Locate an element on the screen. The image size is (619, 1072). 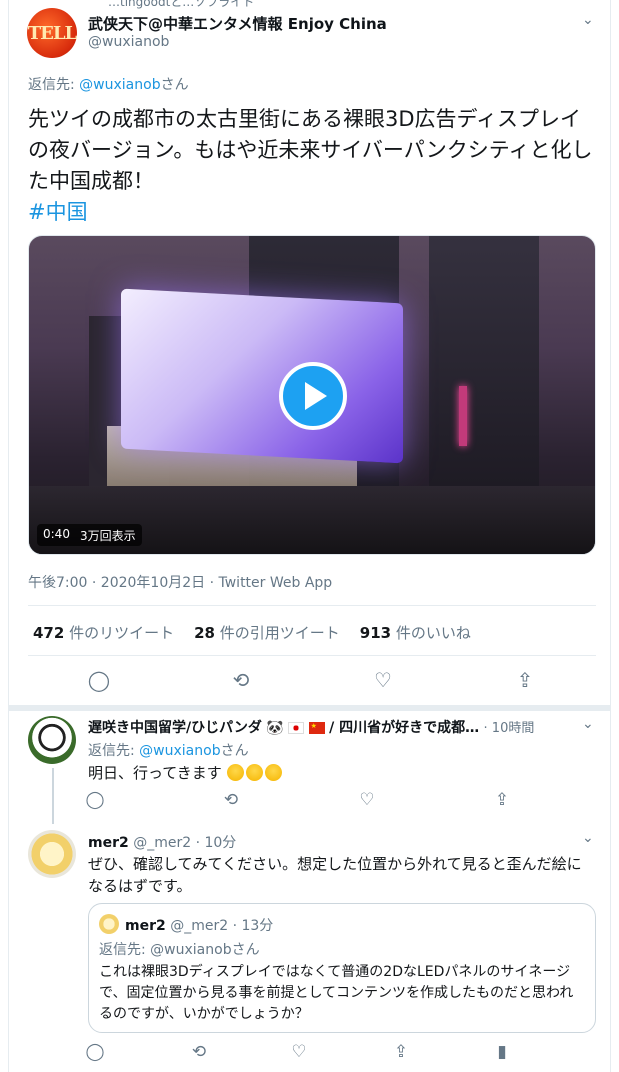
like-count: 913 件のいいね is located at coordinates (415, 632).